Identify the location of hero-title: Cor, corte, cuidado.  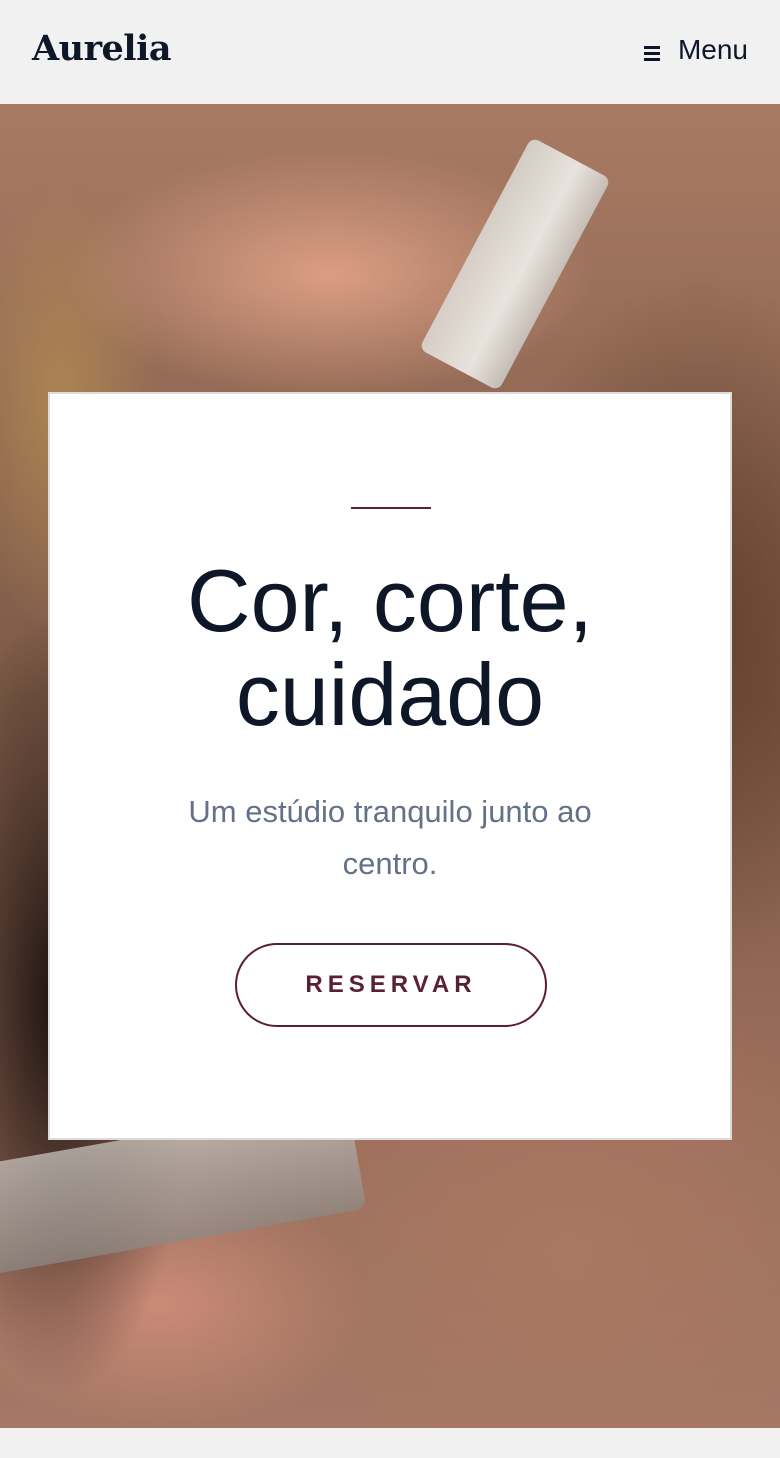
(390, 647).